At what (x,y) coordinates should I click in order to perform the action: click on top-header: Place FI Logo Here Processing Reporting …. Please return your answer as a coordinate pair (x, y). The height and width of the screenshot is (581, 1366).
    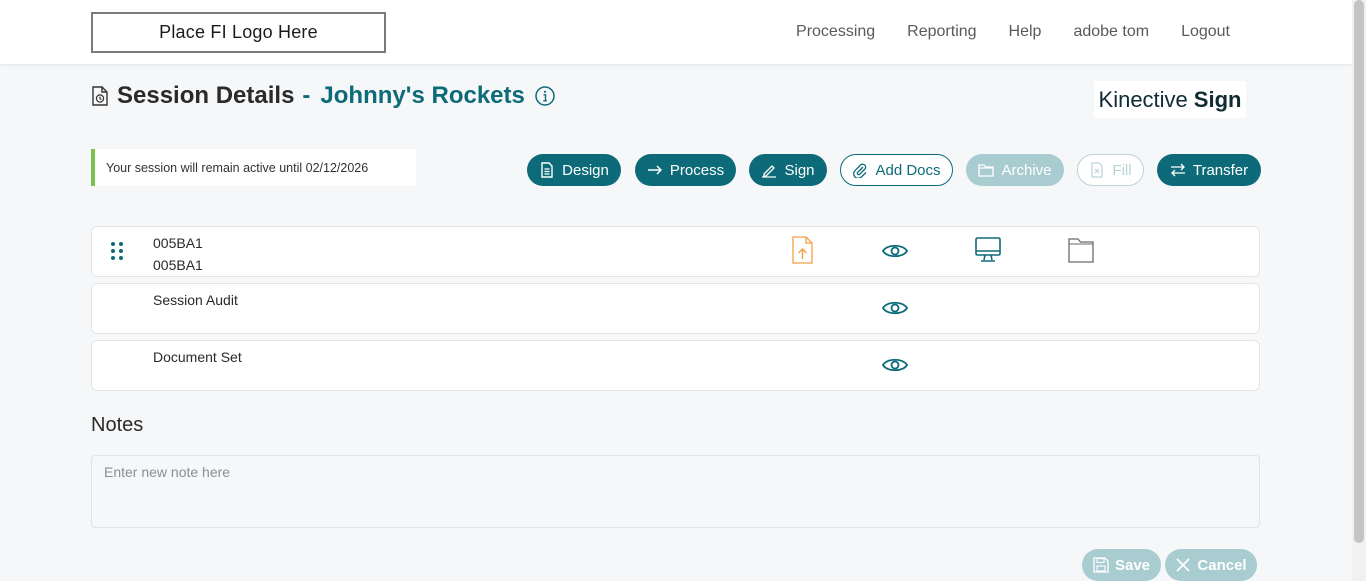
    Looking at the image, I should click on (676, 32).